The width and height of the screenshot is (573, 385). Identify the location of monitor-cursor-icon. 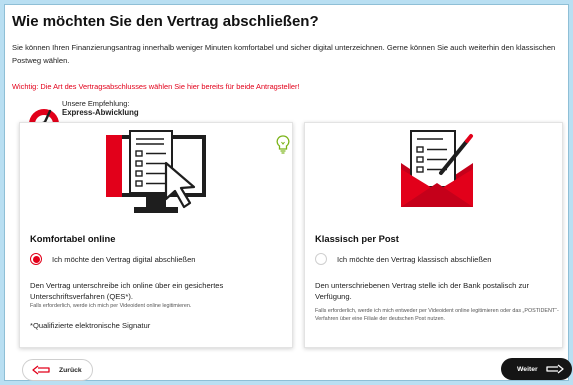
(156, 171).